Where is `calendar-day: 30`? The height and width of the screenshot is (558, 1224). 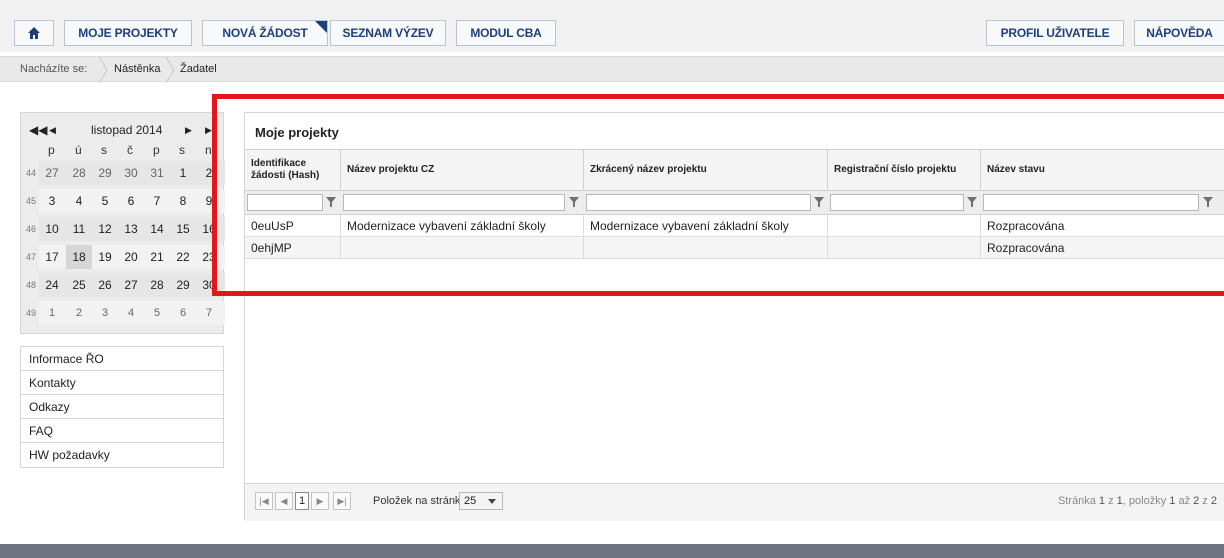
calendar-day: 30 is located at coordinates (131, 173).